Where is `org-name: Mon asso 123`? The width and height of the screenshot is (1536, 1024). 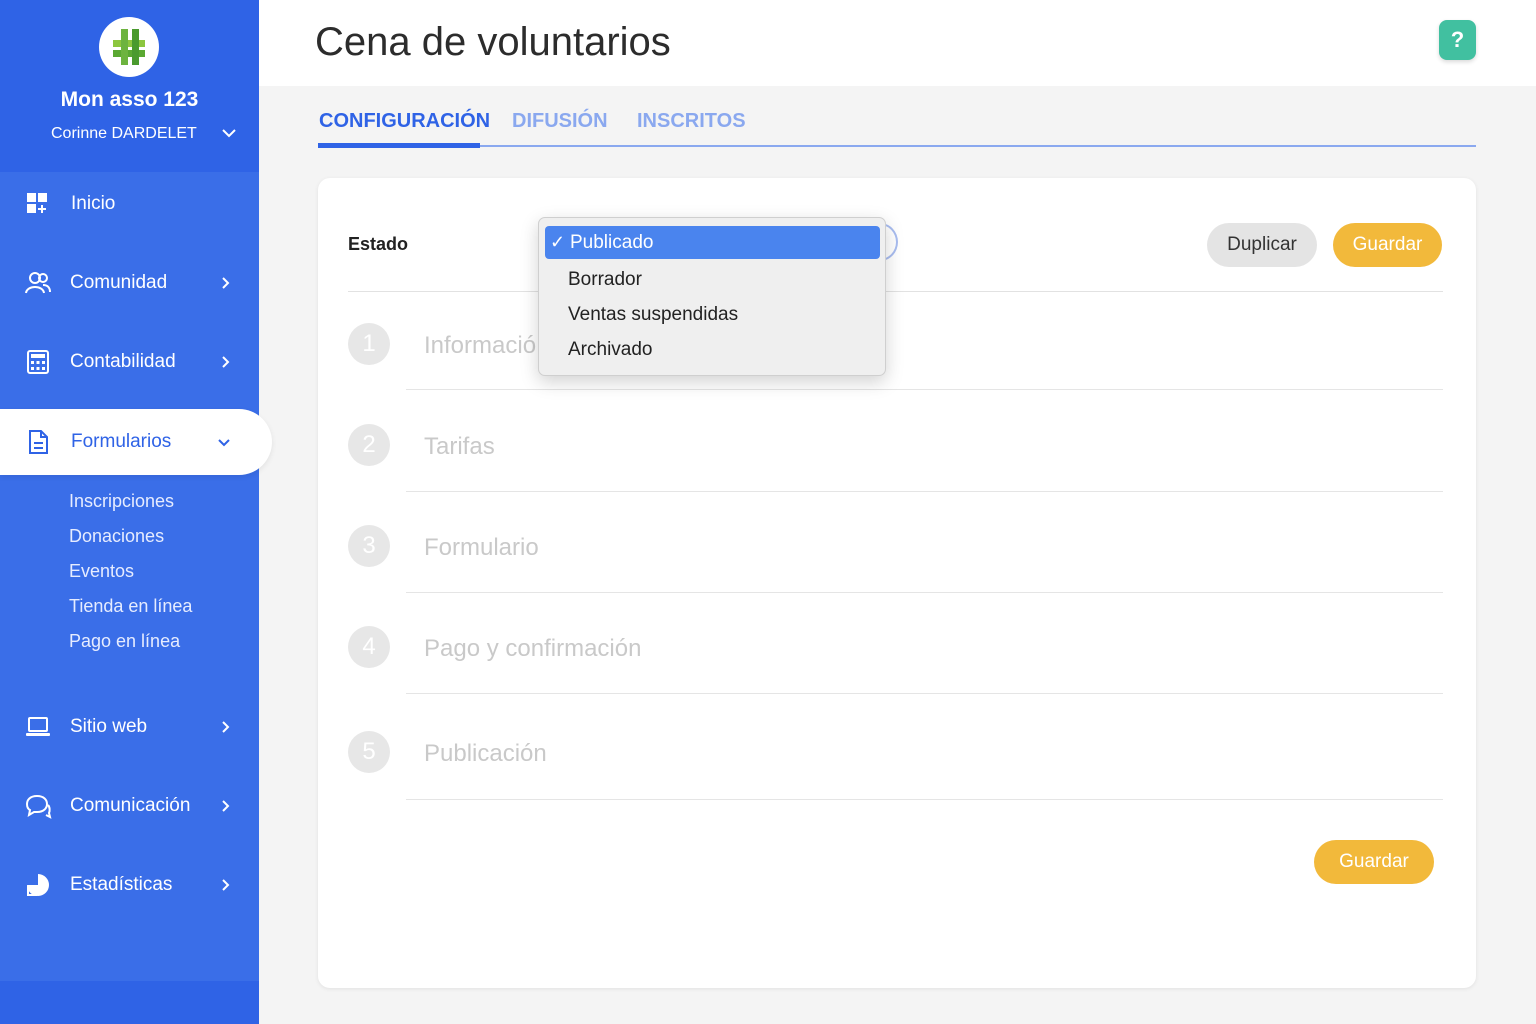
org-name: Mon asso 123 is located at coordinates (129, 99).